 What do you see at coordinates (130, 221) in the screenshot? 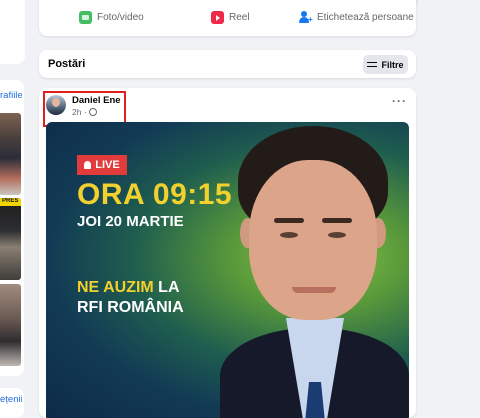
I see `image-date-text: JOI 20 MARTIE` at bounding box center [130, 221].